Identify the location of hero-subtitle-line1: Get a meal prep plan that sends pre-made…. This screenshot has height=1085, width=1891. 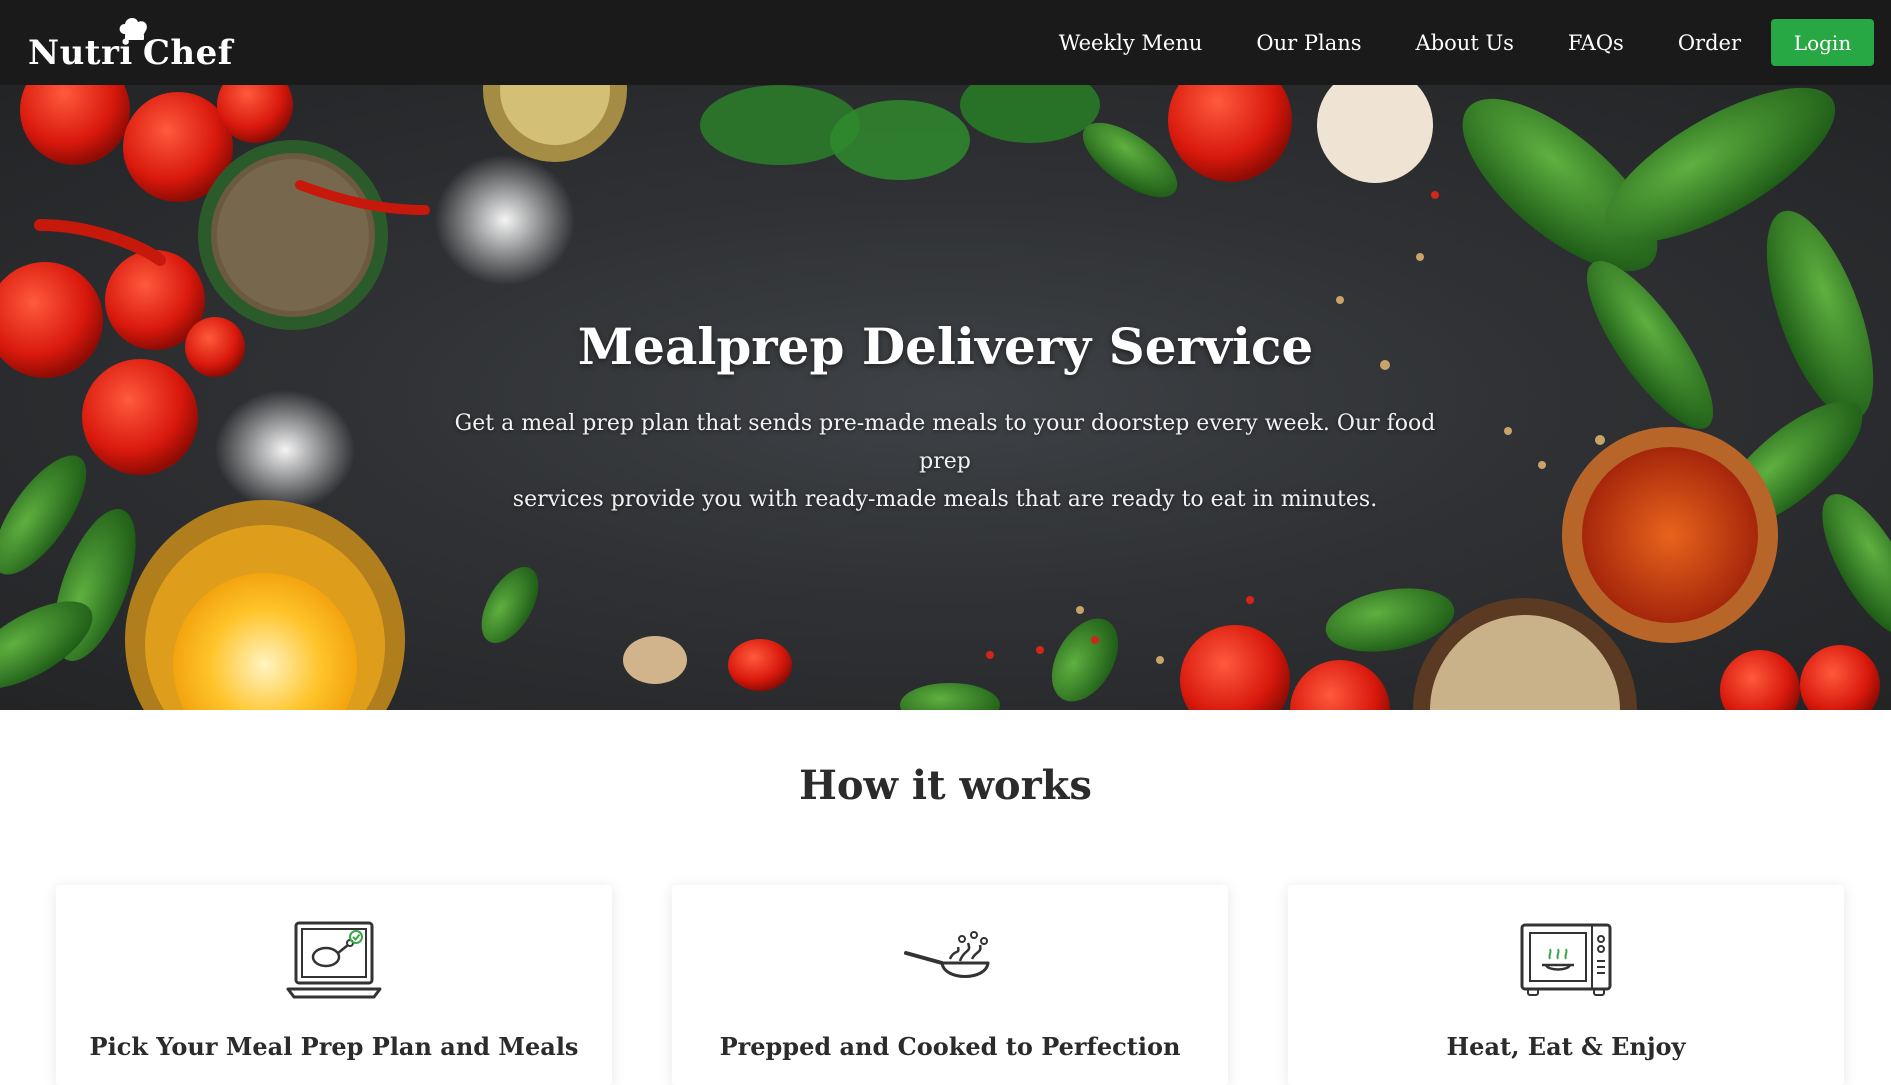
(945, 442).